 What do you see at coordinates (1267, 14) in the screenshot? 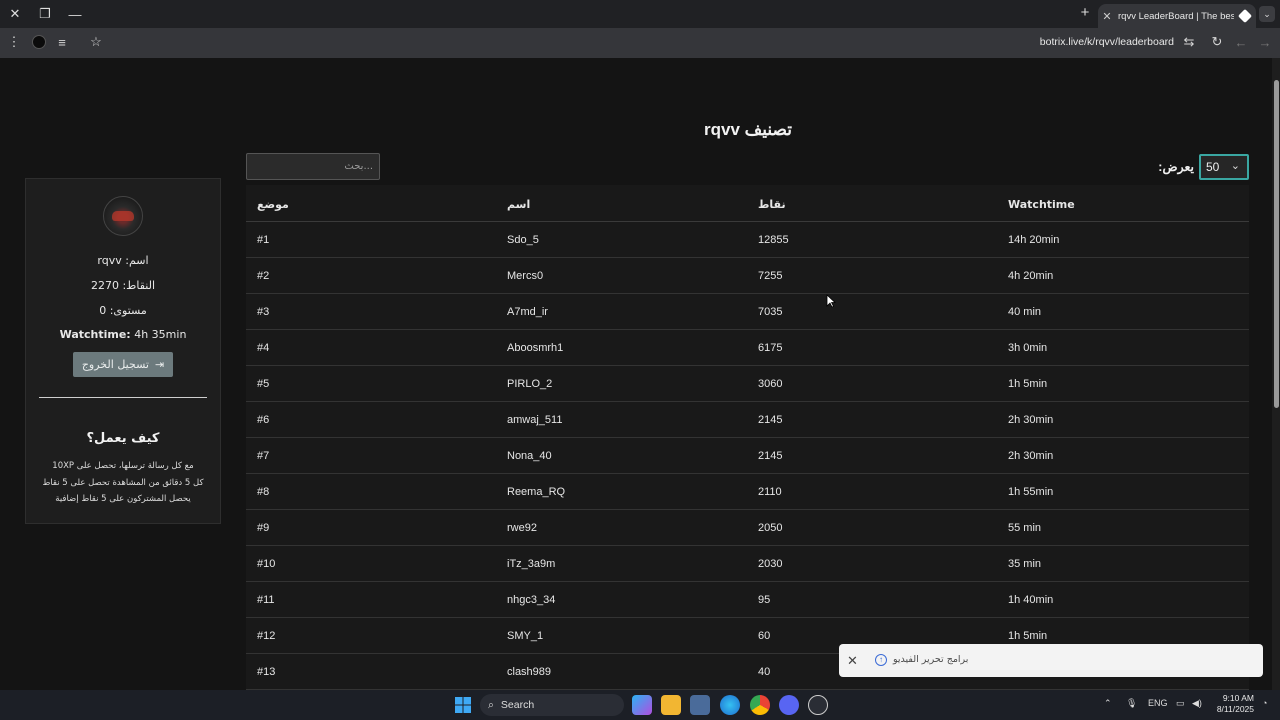
I see `tab-search-chevron-icon: ⌄` at bounding box center [1267, 14].